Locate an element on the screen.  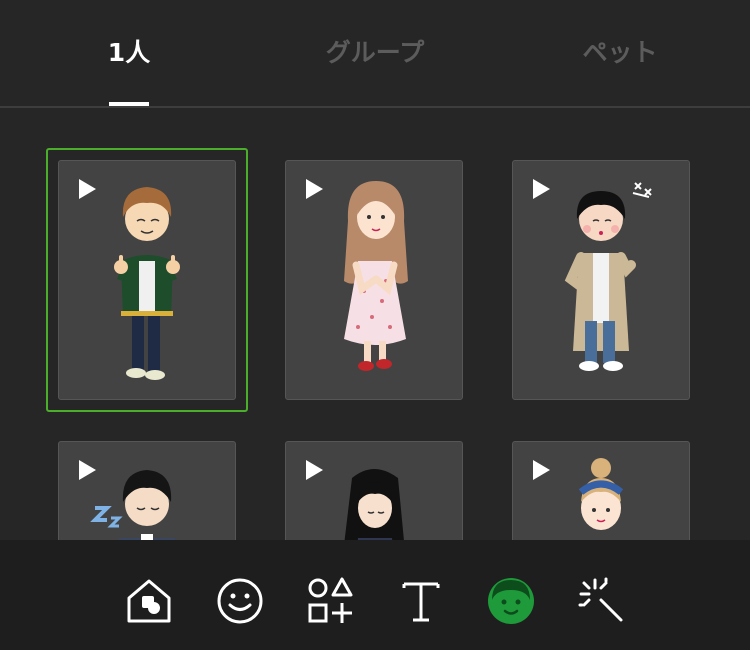
tab-group: グループ is located at coordinates (375, 53).